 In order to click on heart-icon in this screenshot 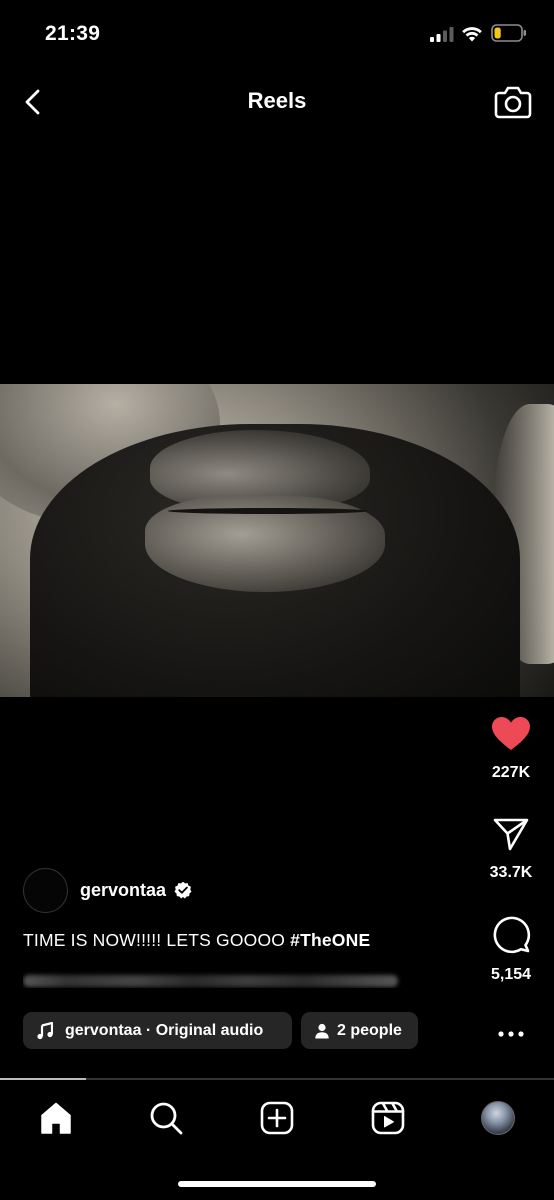, I will do `click(511, 734)`.